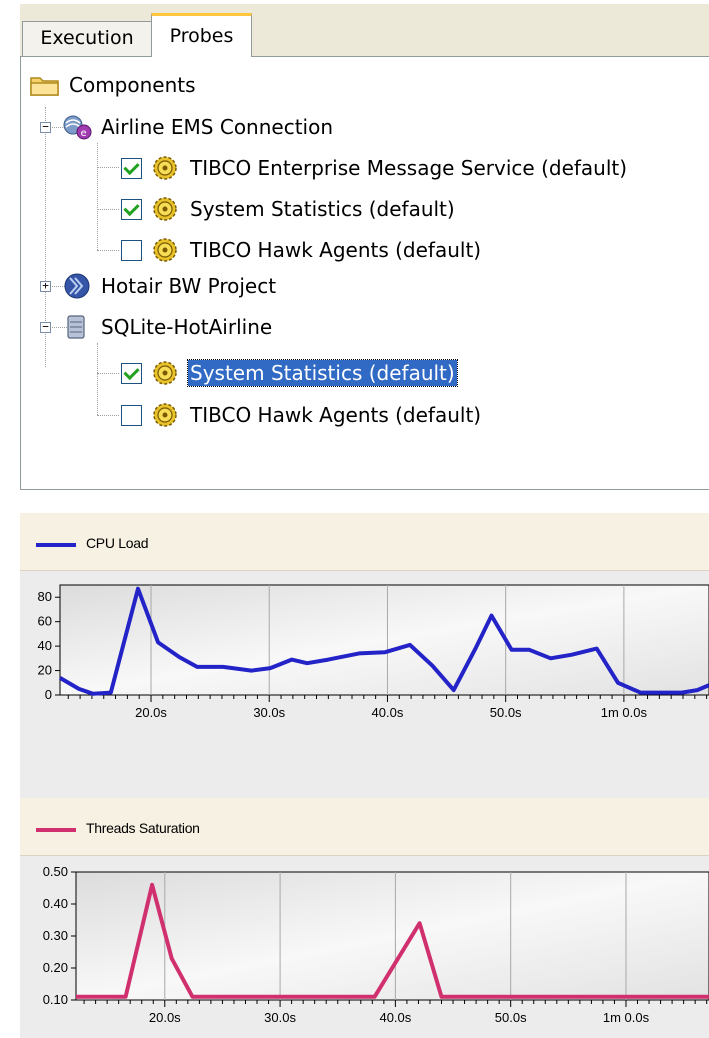  I want to click on legend-label: Threads Saturation, so click(143, 828).